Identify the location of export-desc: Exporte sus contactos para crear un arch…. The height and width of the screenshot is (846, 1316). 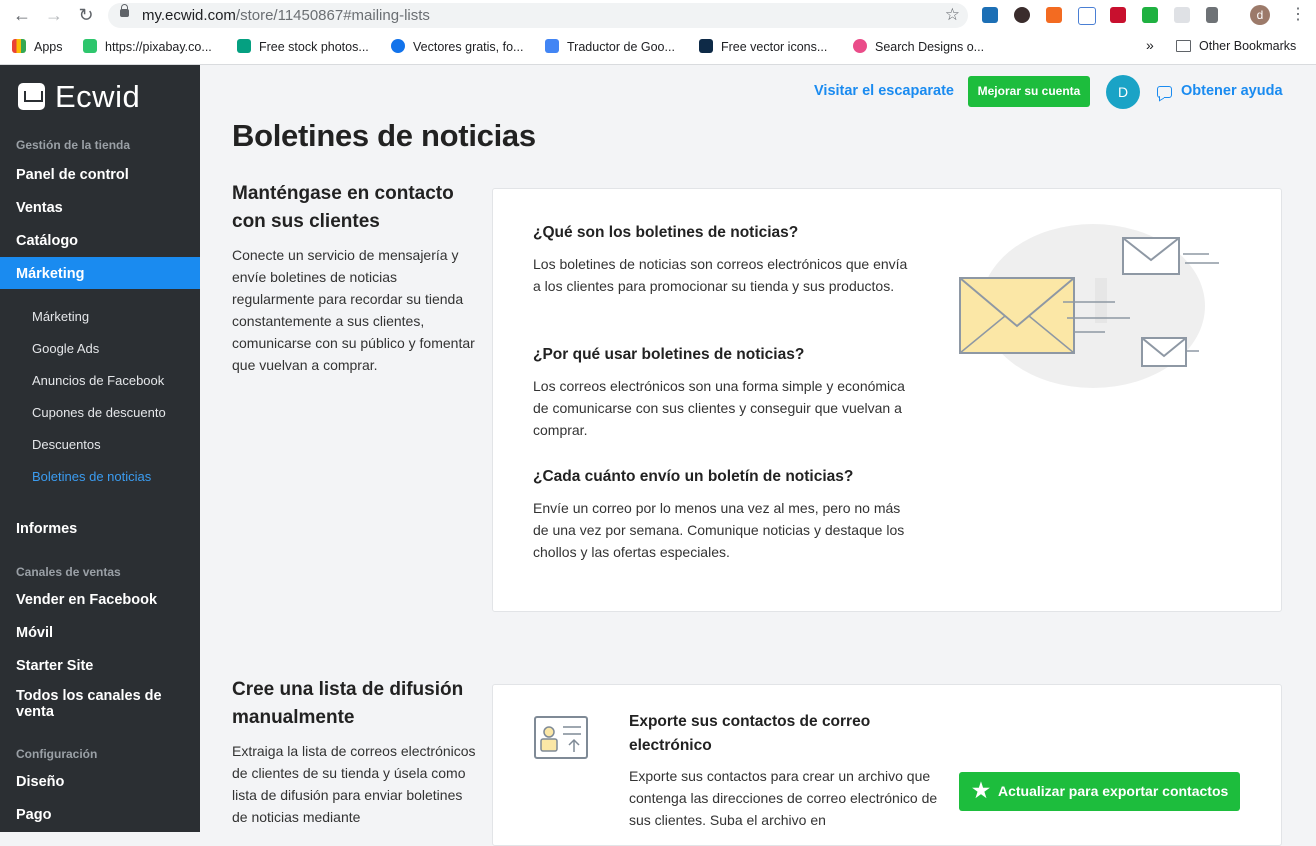
(783, 798).